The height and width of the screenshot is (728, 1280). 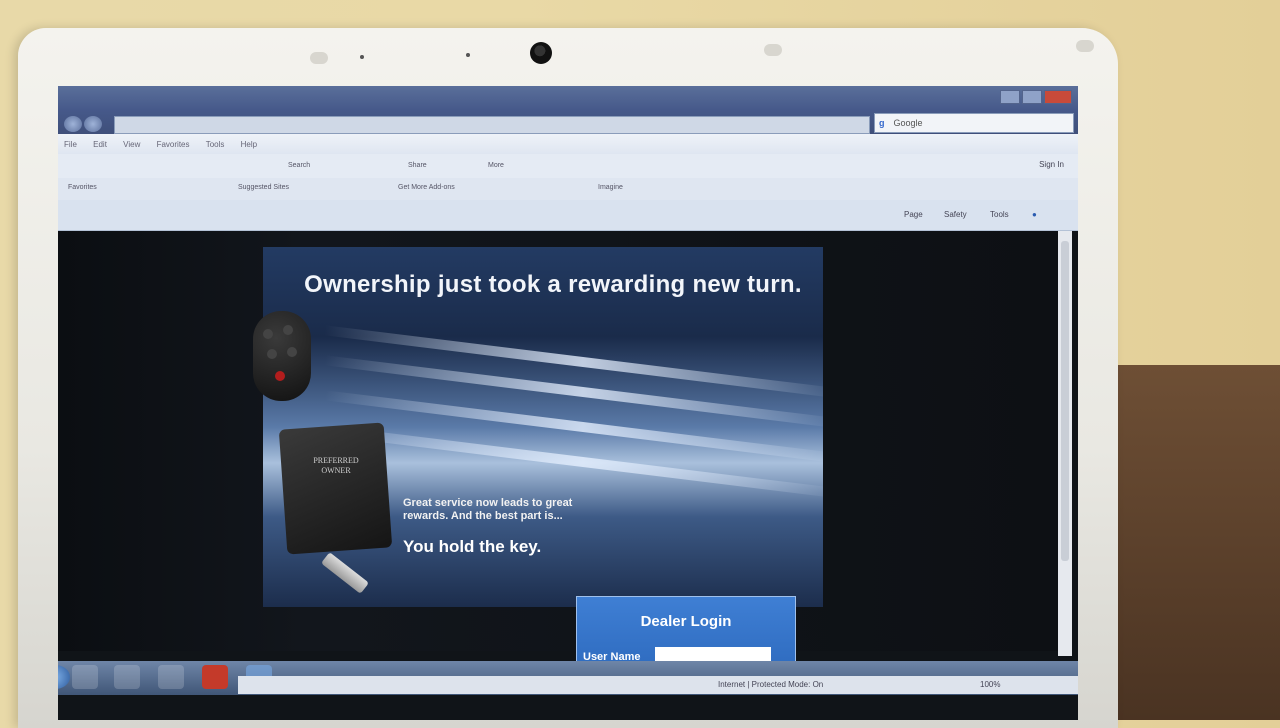 What do you see at coordinates (249, 144) in the screenshot?
I see `menu-help: Help` at bounding box center [249, 144].